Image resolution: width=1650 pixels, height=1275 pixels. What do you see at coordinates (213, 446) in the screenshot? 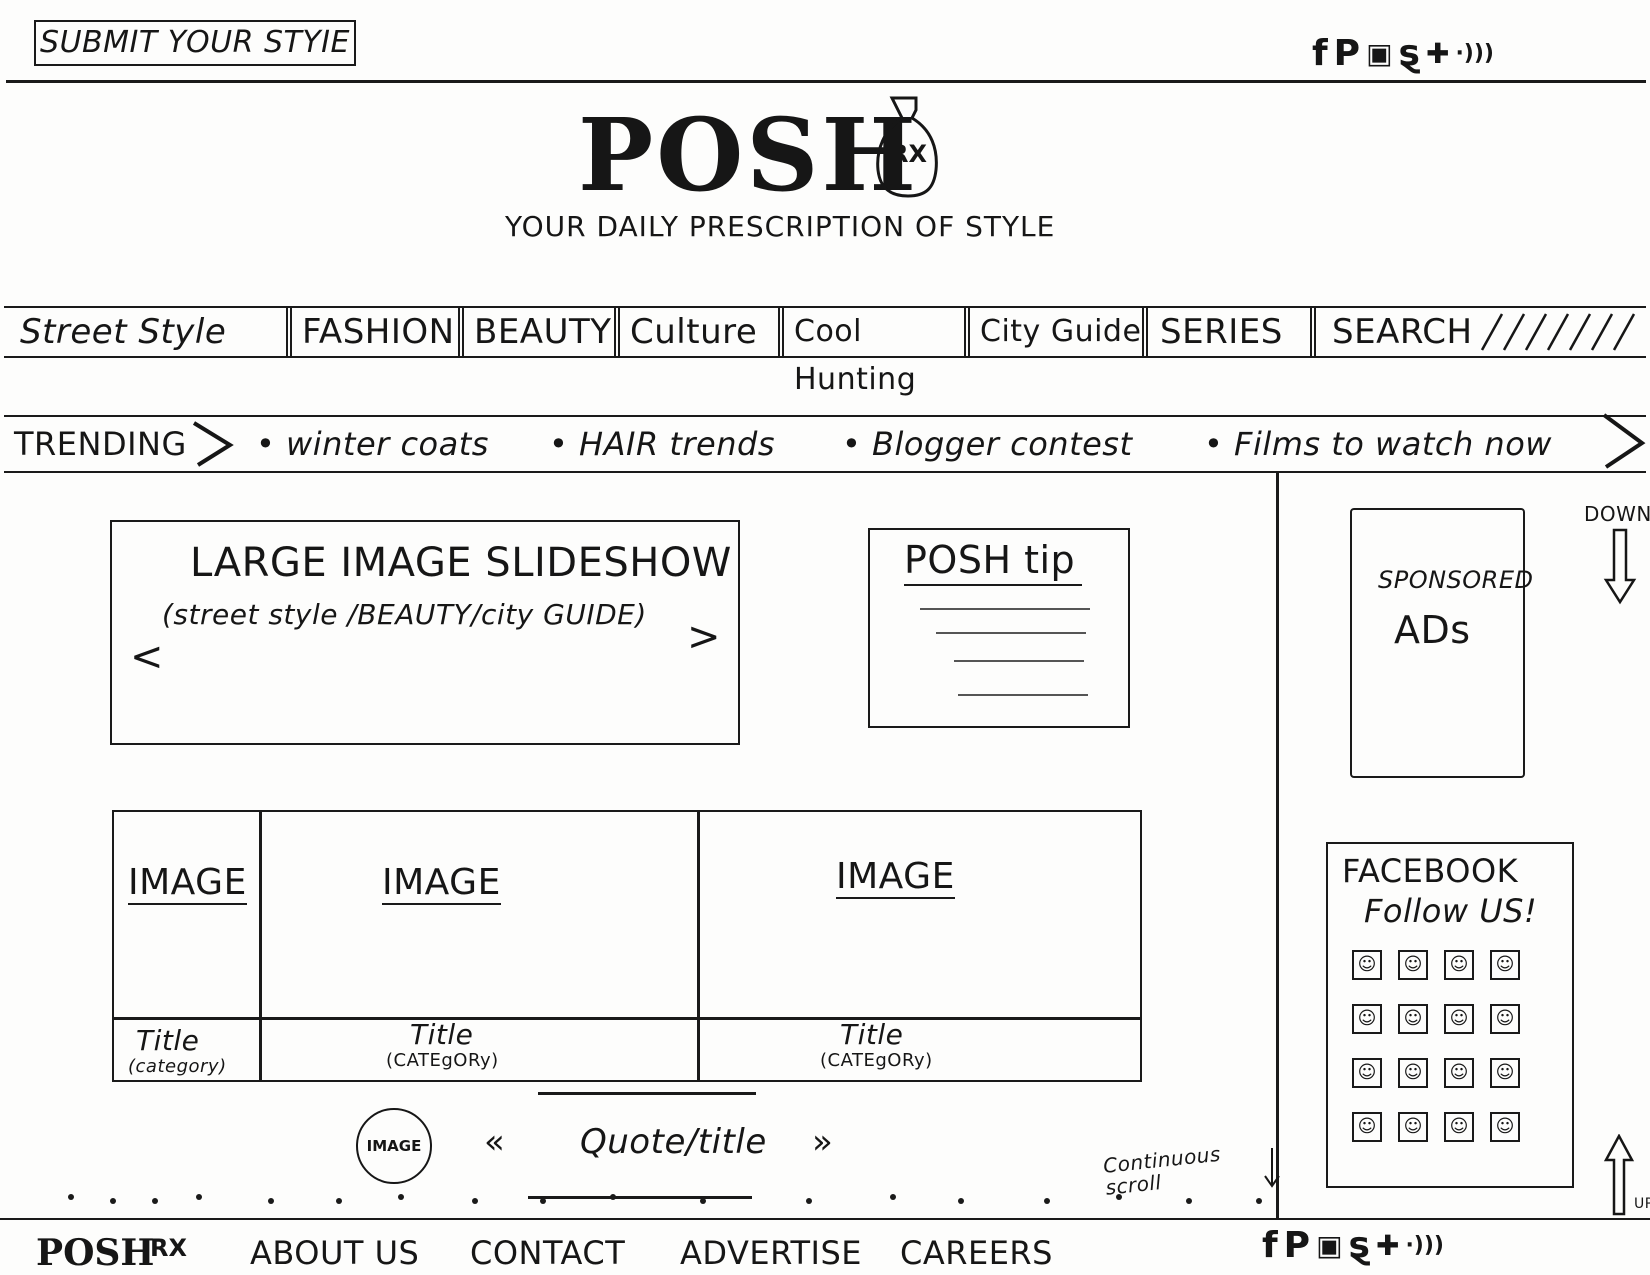
I see `chevron-right-icon` at bounding box center [213, 446].